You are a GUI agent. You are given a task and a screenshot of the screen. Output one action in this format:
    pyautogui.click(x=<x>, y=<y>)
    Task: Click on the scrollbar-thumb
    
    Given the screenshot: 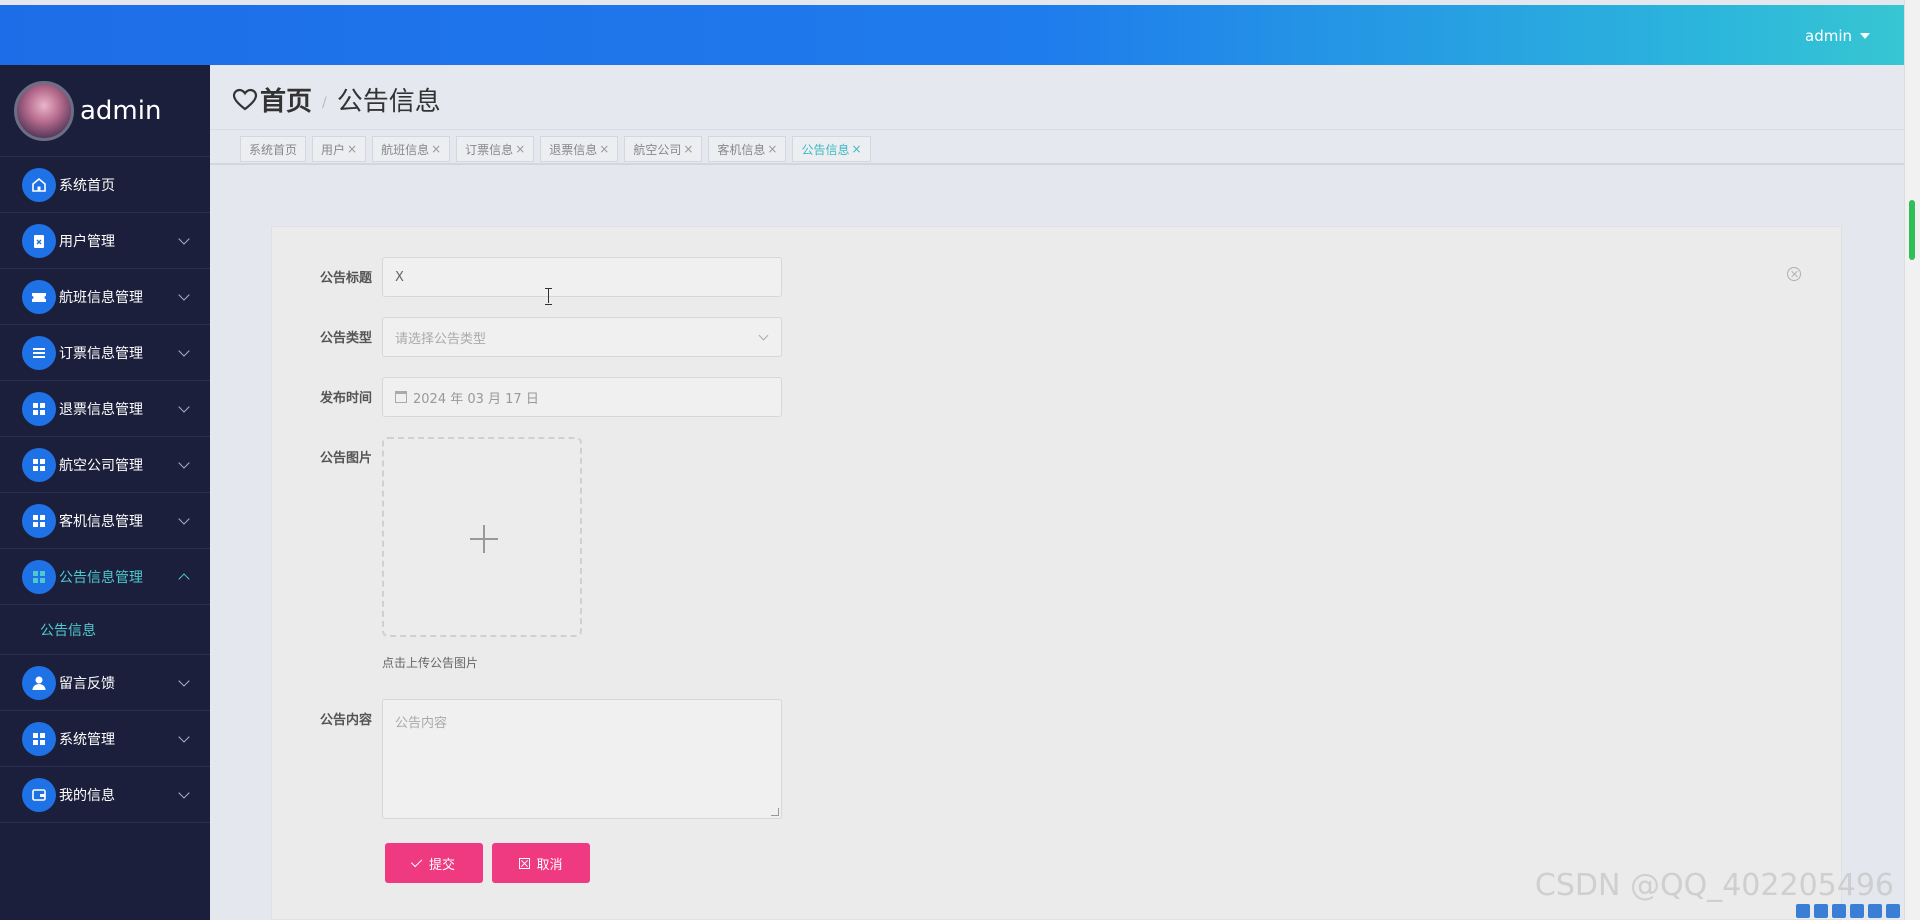 What is the action you would take?
    pyautogui.click(x=1912, y=230)
    